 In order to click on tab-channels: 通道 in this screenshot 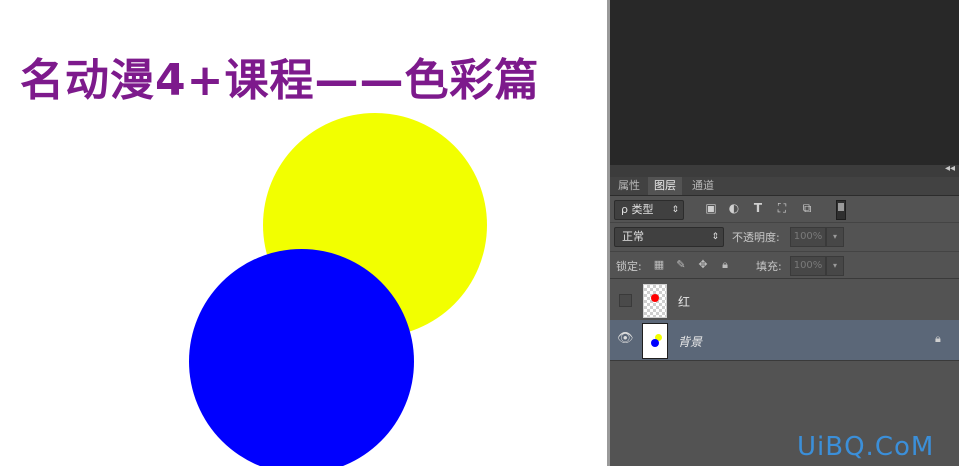, I will do `click(703, 186)`.